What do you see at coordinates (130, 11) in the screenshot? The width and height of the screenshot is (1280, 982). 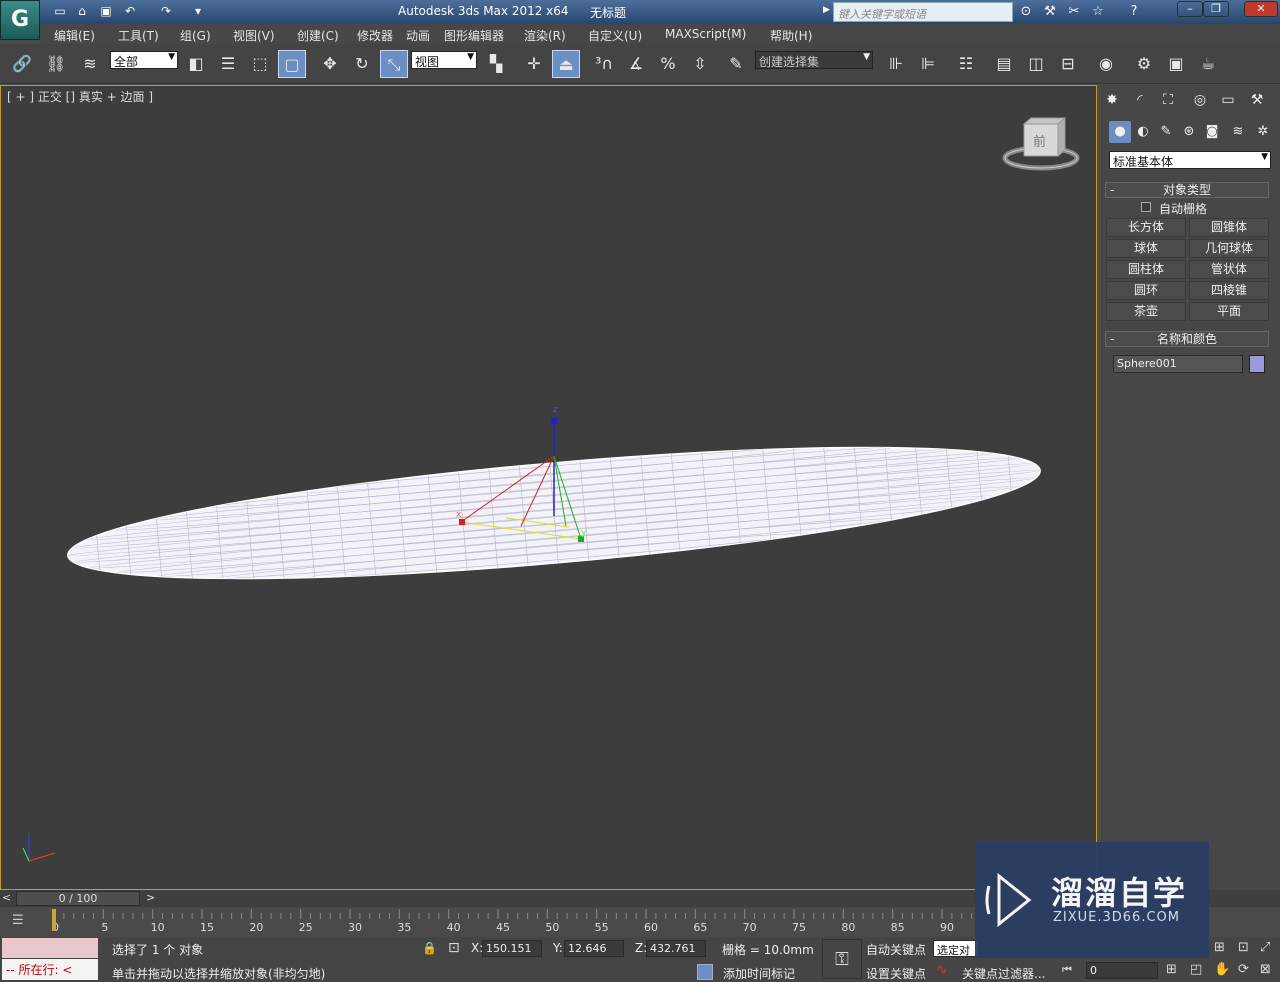 I see `undo-icon: ↶` at bounding box center [130, 11].